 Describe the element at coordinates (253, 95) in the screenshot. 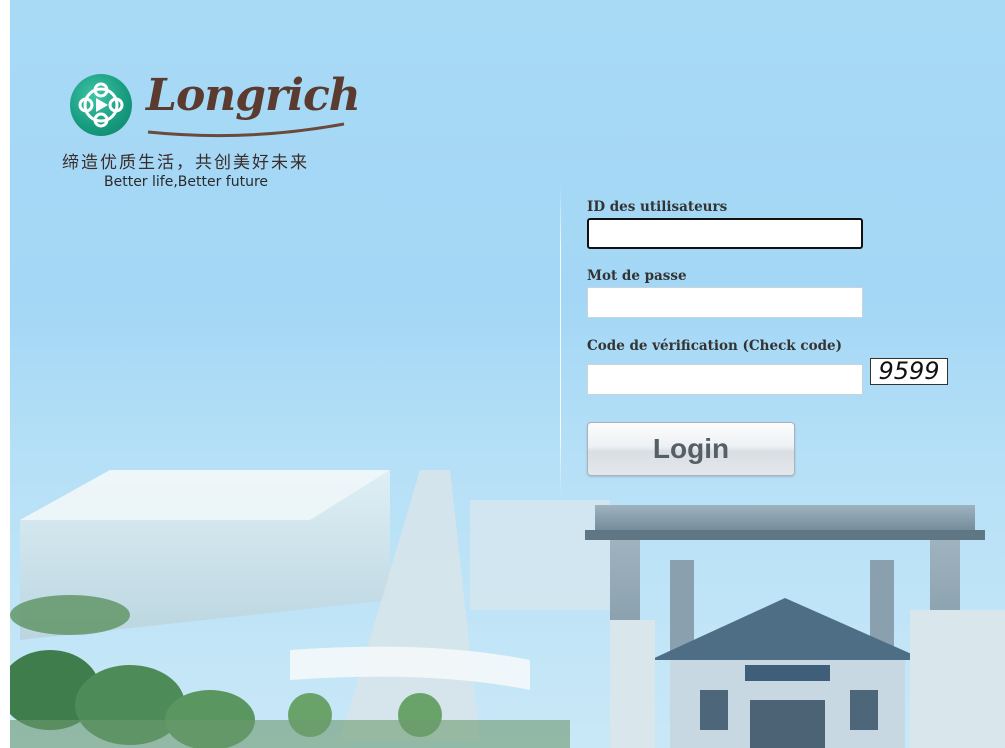

I see `brand-name: Longrich` at that location.